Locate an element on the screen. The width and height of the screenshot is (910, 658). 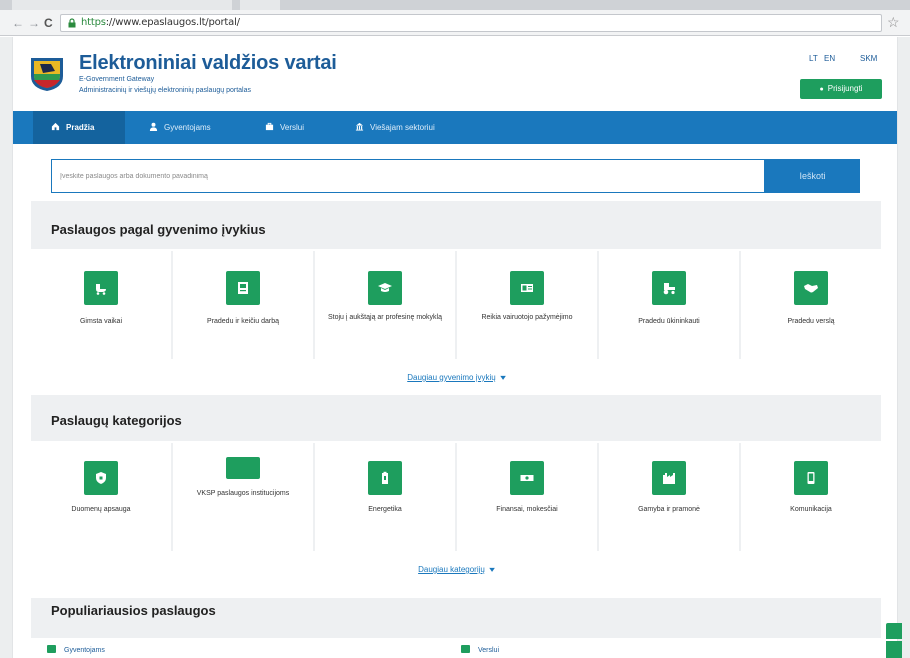
battery-icon is located at coordinates (385, 478).